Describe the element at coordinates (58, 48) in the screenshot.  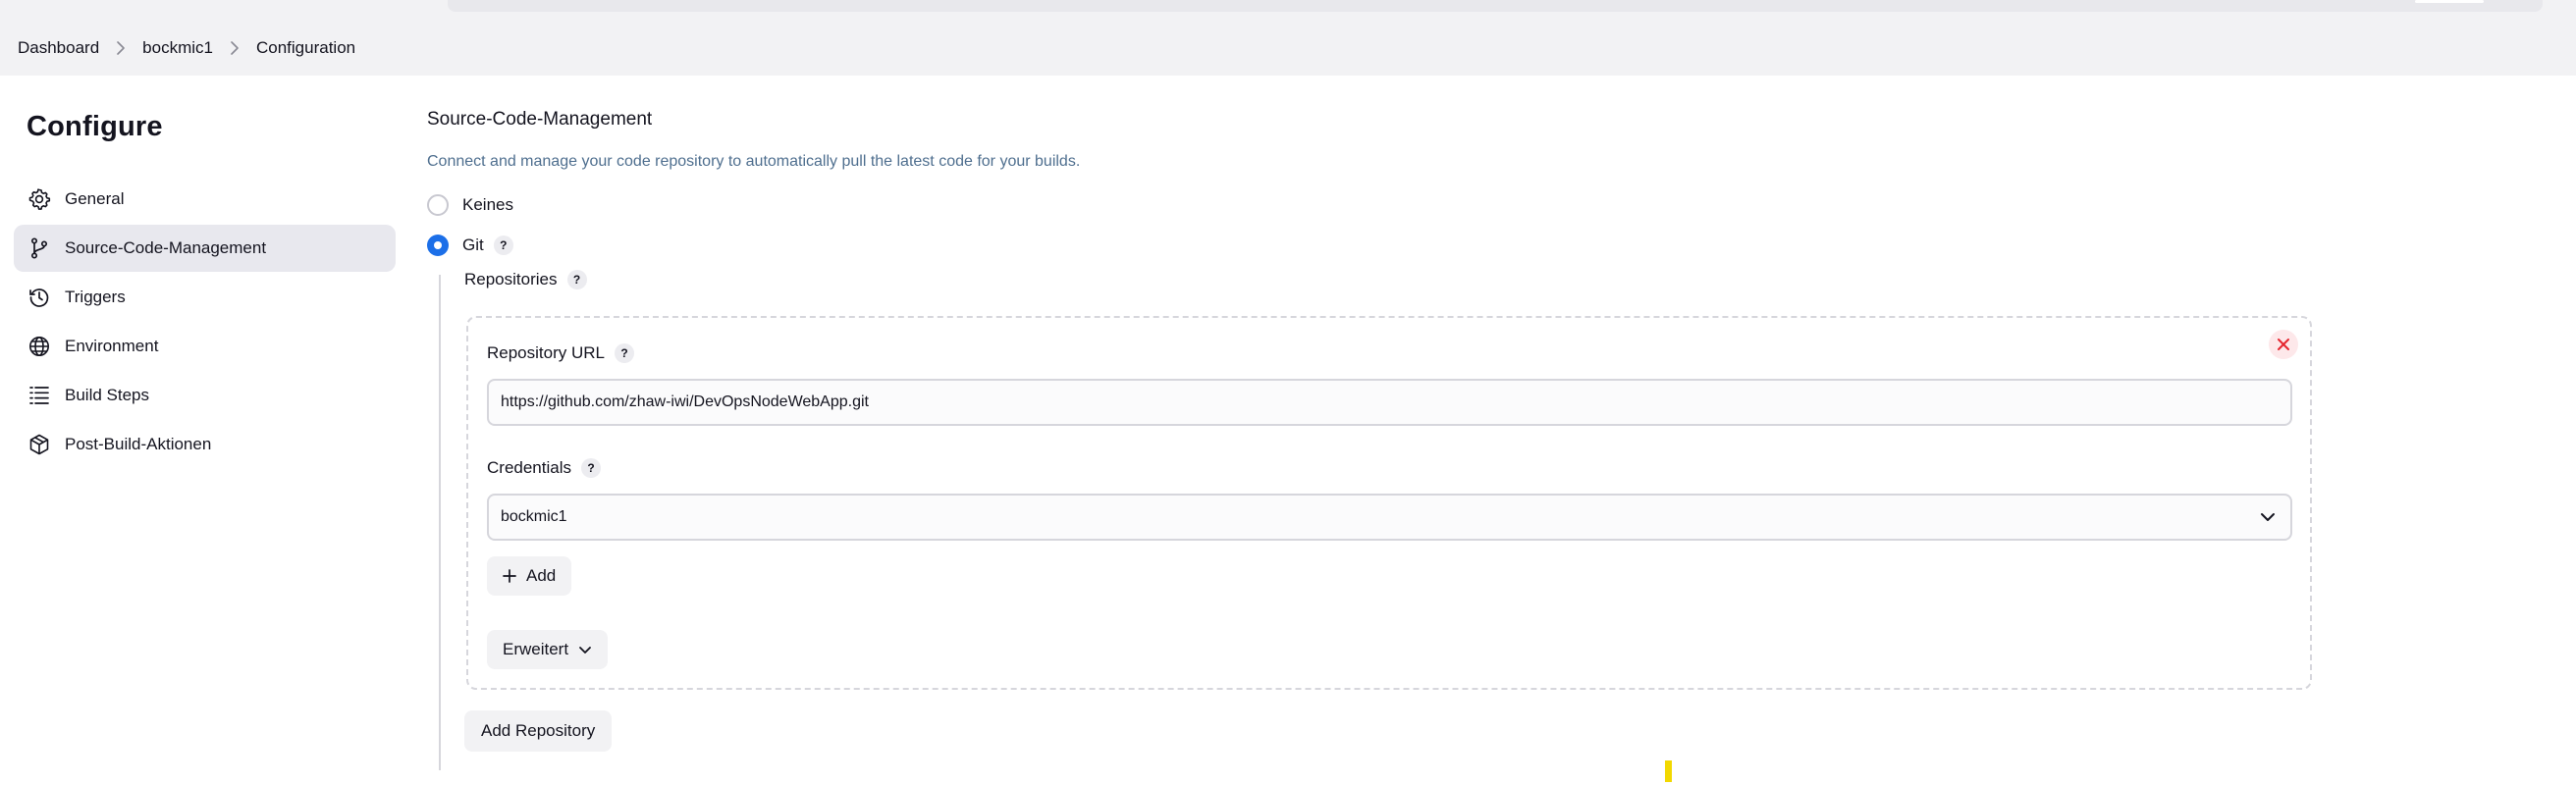
I see `breadcrumb-dashboard: Dashboard` at that location.